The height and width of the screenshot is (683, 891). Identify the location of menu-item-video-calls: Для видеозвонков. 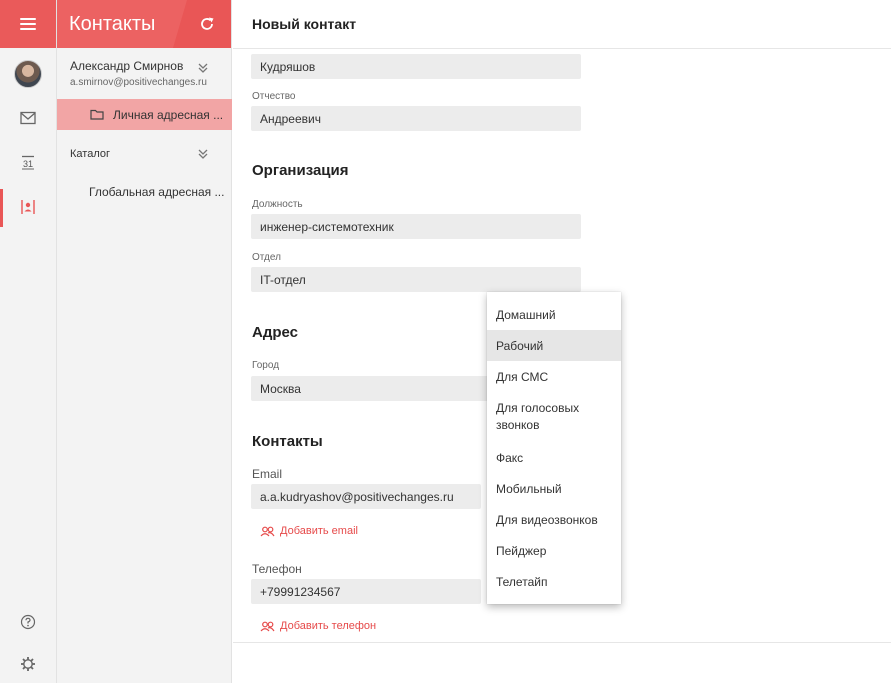
(554, 519).